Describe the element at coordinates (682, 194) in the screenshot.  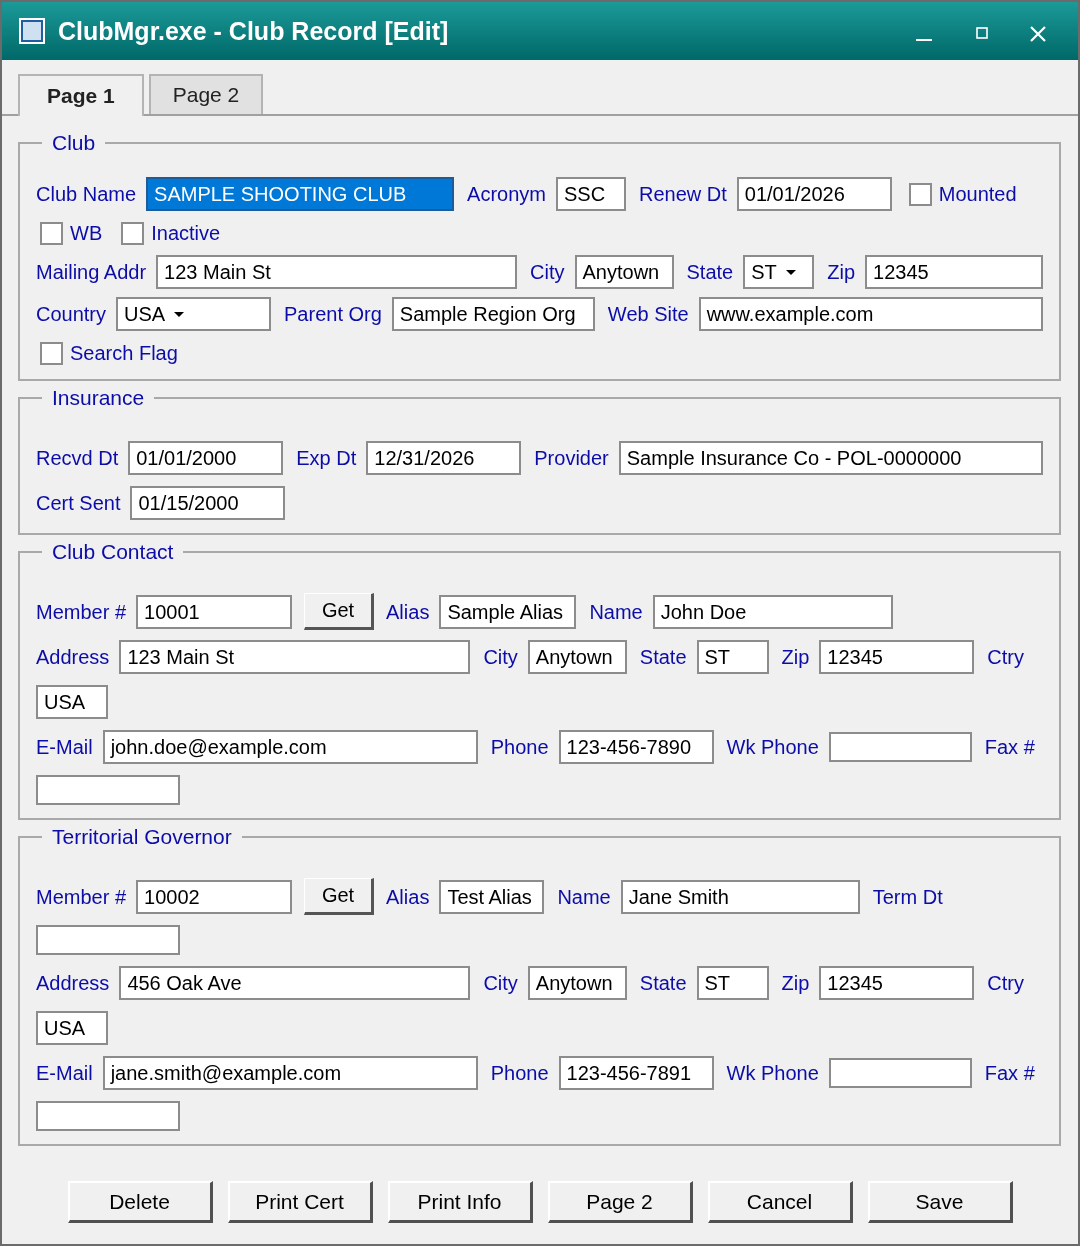
I see `field-label: Renew Dt` at that location.